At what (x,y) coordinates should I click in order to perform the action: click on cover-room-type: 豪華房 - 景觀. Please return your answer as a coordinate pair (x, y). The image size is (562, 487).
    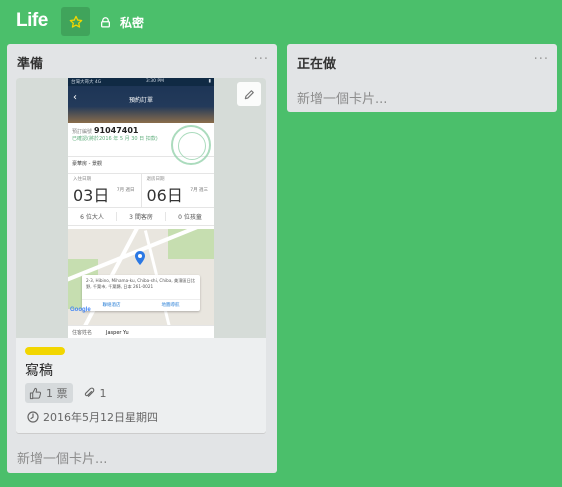
    Looking at the image, I should click on (87, 164).